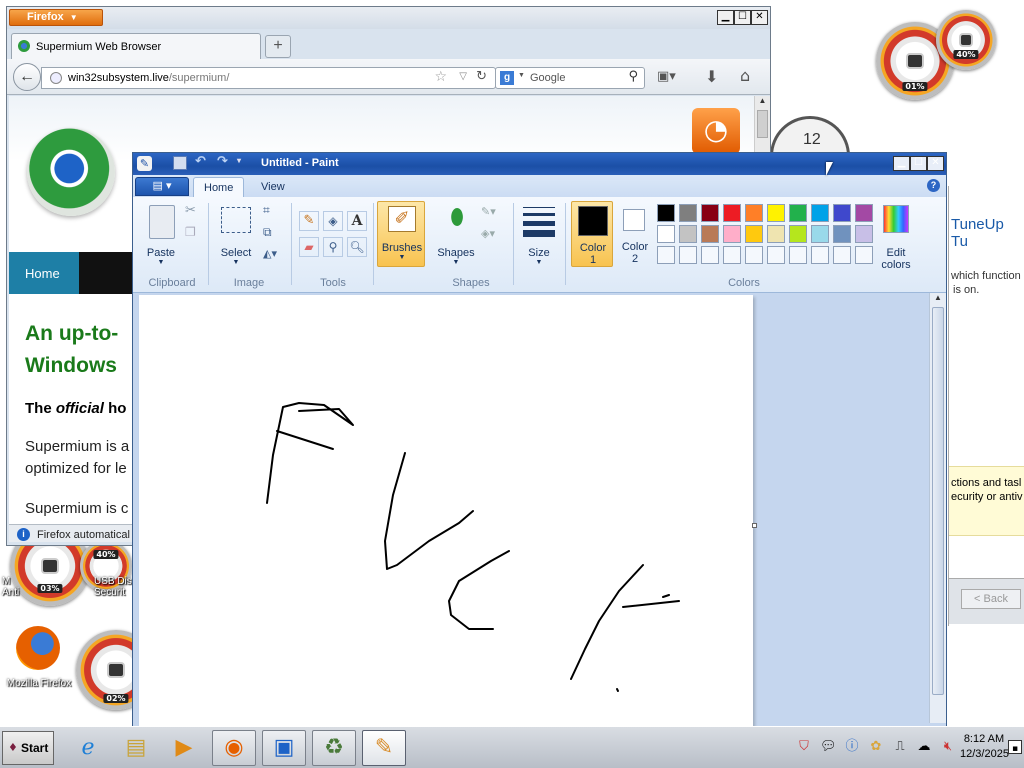 The height and width of the screenshot is (768, 1024). I want to click on canvas-resize-handle, so click(754, 525).